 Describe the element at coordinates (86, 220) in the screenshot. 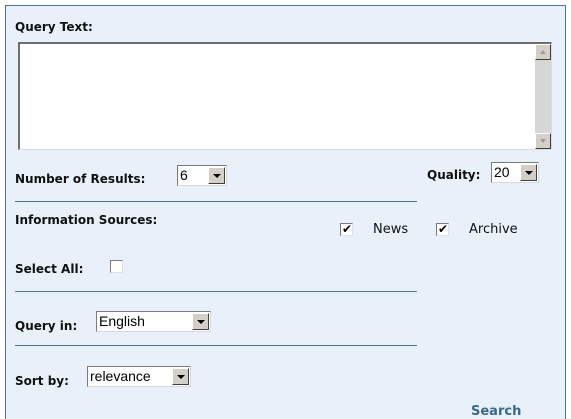

I see `information-sources-label: Information Sources:` at that location.